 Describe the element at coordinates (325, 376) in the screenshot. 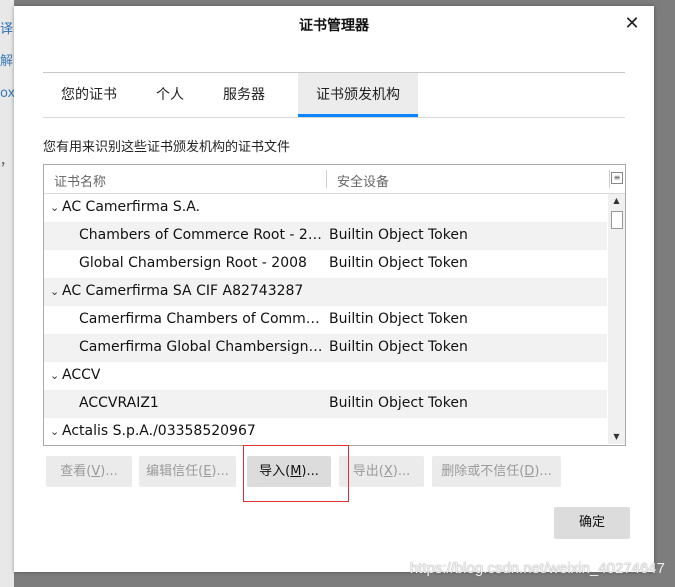

I see `tree-group-row: ⌄ ACCV` at that location.